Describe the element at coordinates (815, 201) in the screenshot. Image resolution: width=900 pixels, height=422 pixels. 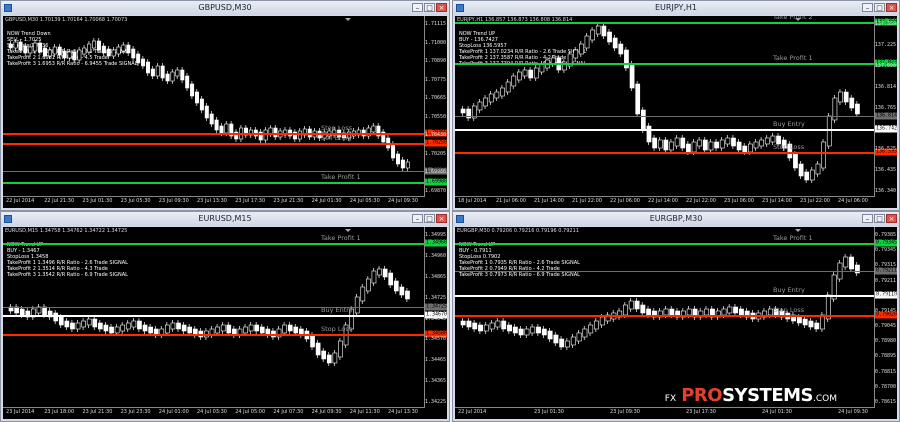
I see `time-tick-label: 23 Jul 22:00` at that location.